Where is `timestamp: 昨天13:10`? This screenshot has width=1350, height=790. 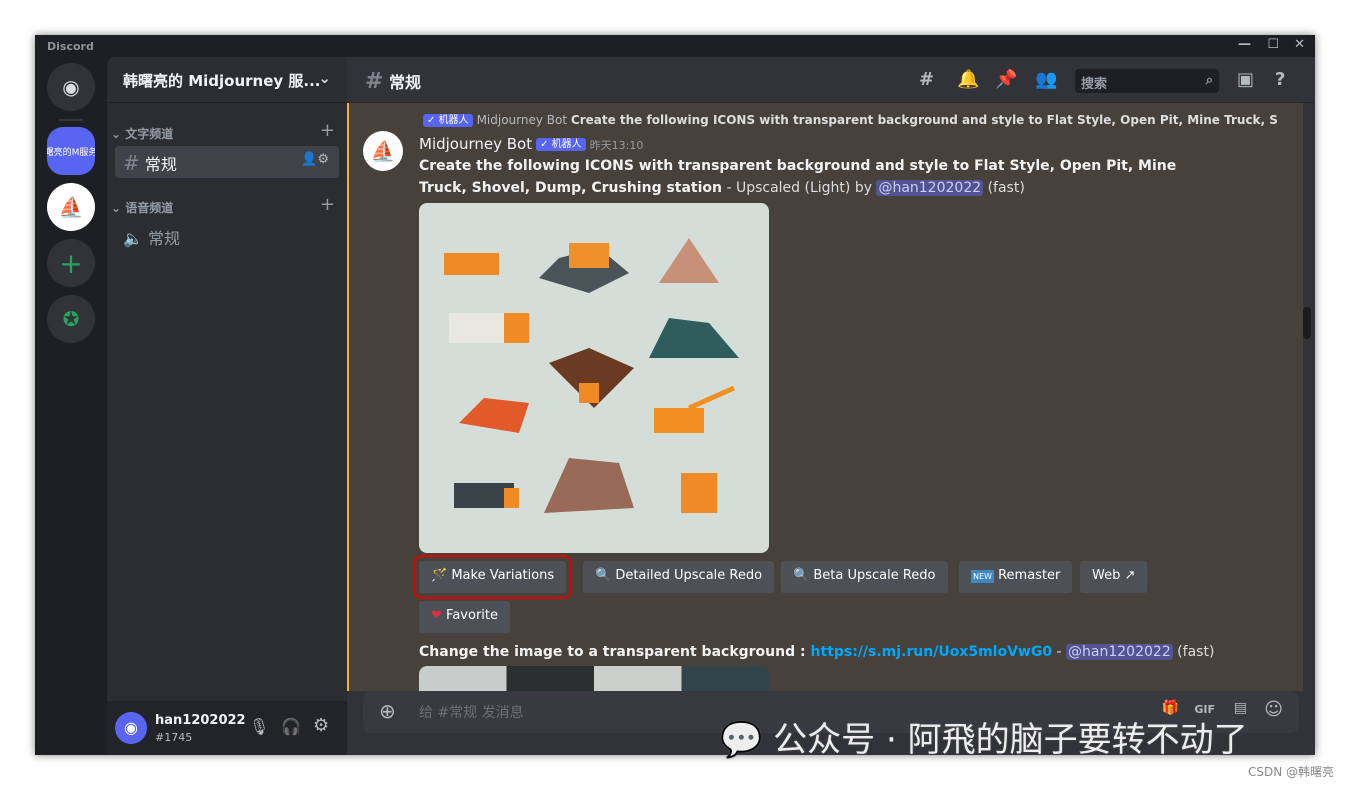 timestamp: 昨天13:10 is located at coordinates (616, 145).